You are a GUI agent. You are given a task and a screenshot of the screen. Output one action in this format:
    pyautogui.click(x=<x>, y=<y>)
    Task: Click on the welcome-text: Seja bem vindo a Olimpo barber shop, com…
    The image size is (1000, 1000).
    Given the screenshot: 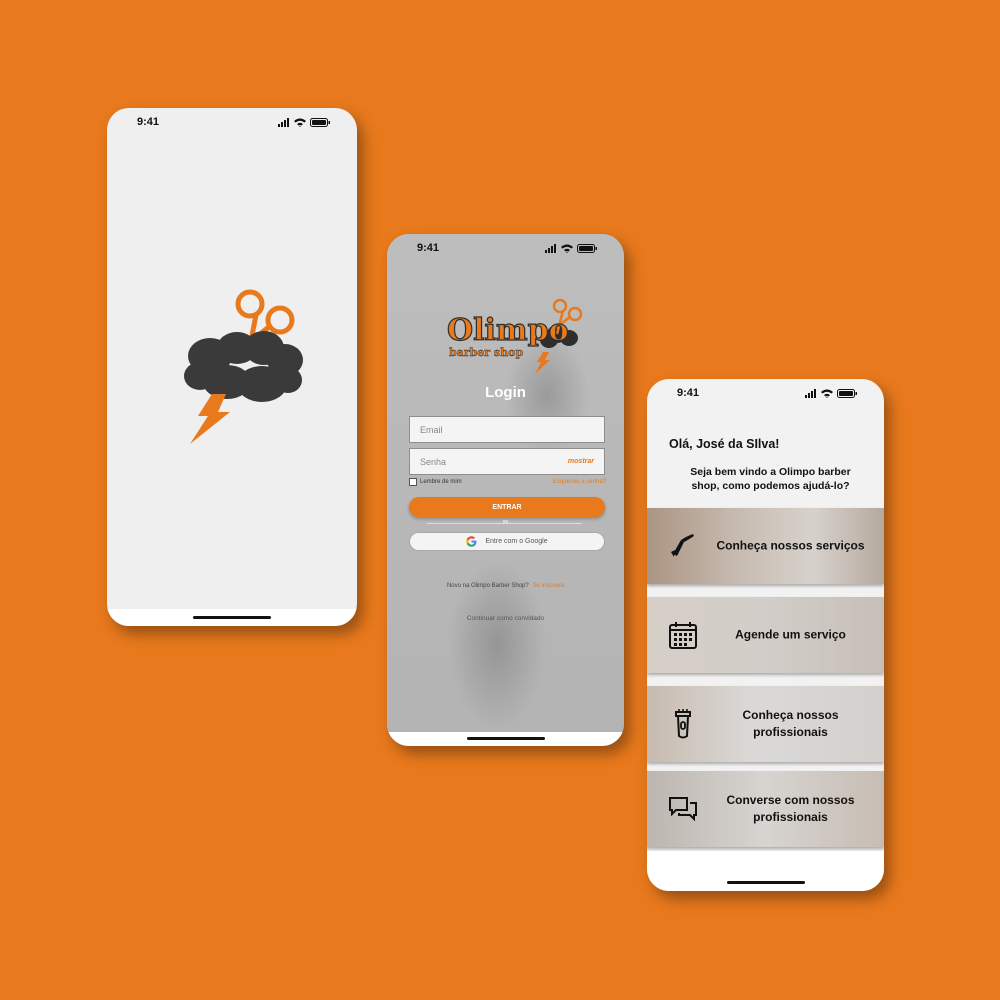 What is the action you would take?
    pyautogui.click(x=770, y=479)
    